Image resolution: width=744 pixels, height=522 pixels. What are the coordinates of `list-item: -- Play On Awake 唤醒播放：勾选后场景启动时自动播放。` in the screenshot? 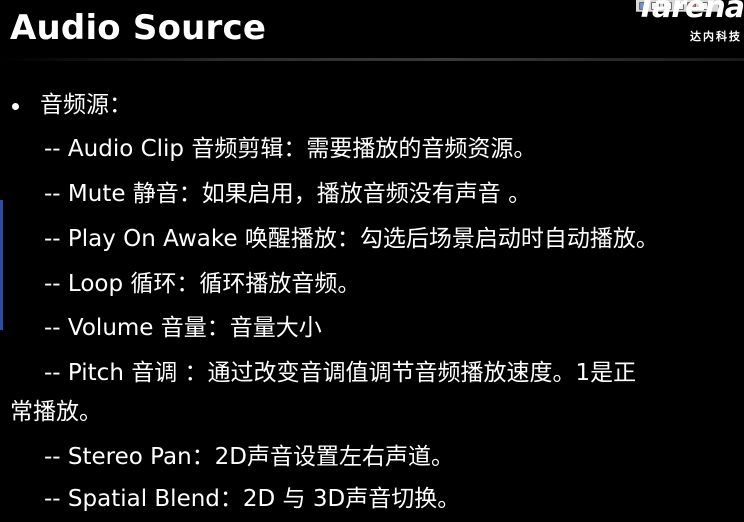 It's located at (351, 239).